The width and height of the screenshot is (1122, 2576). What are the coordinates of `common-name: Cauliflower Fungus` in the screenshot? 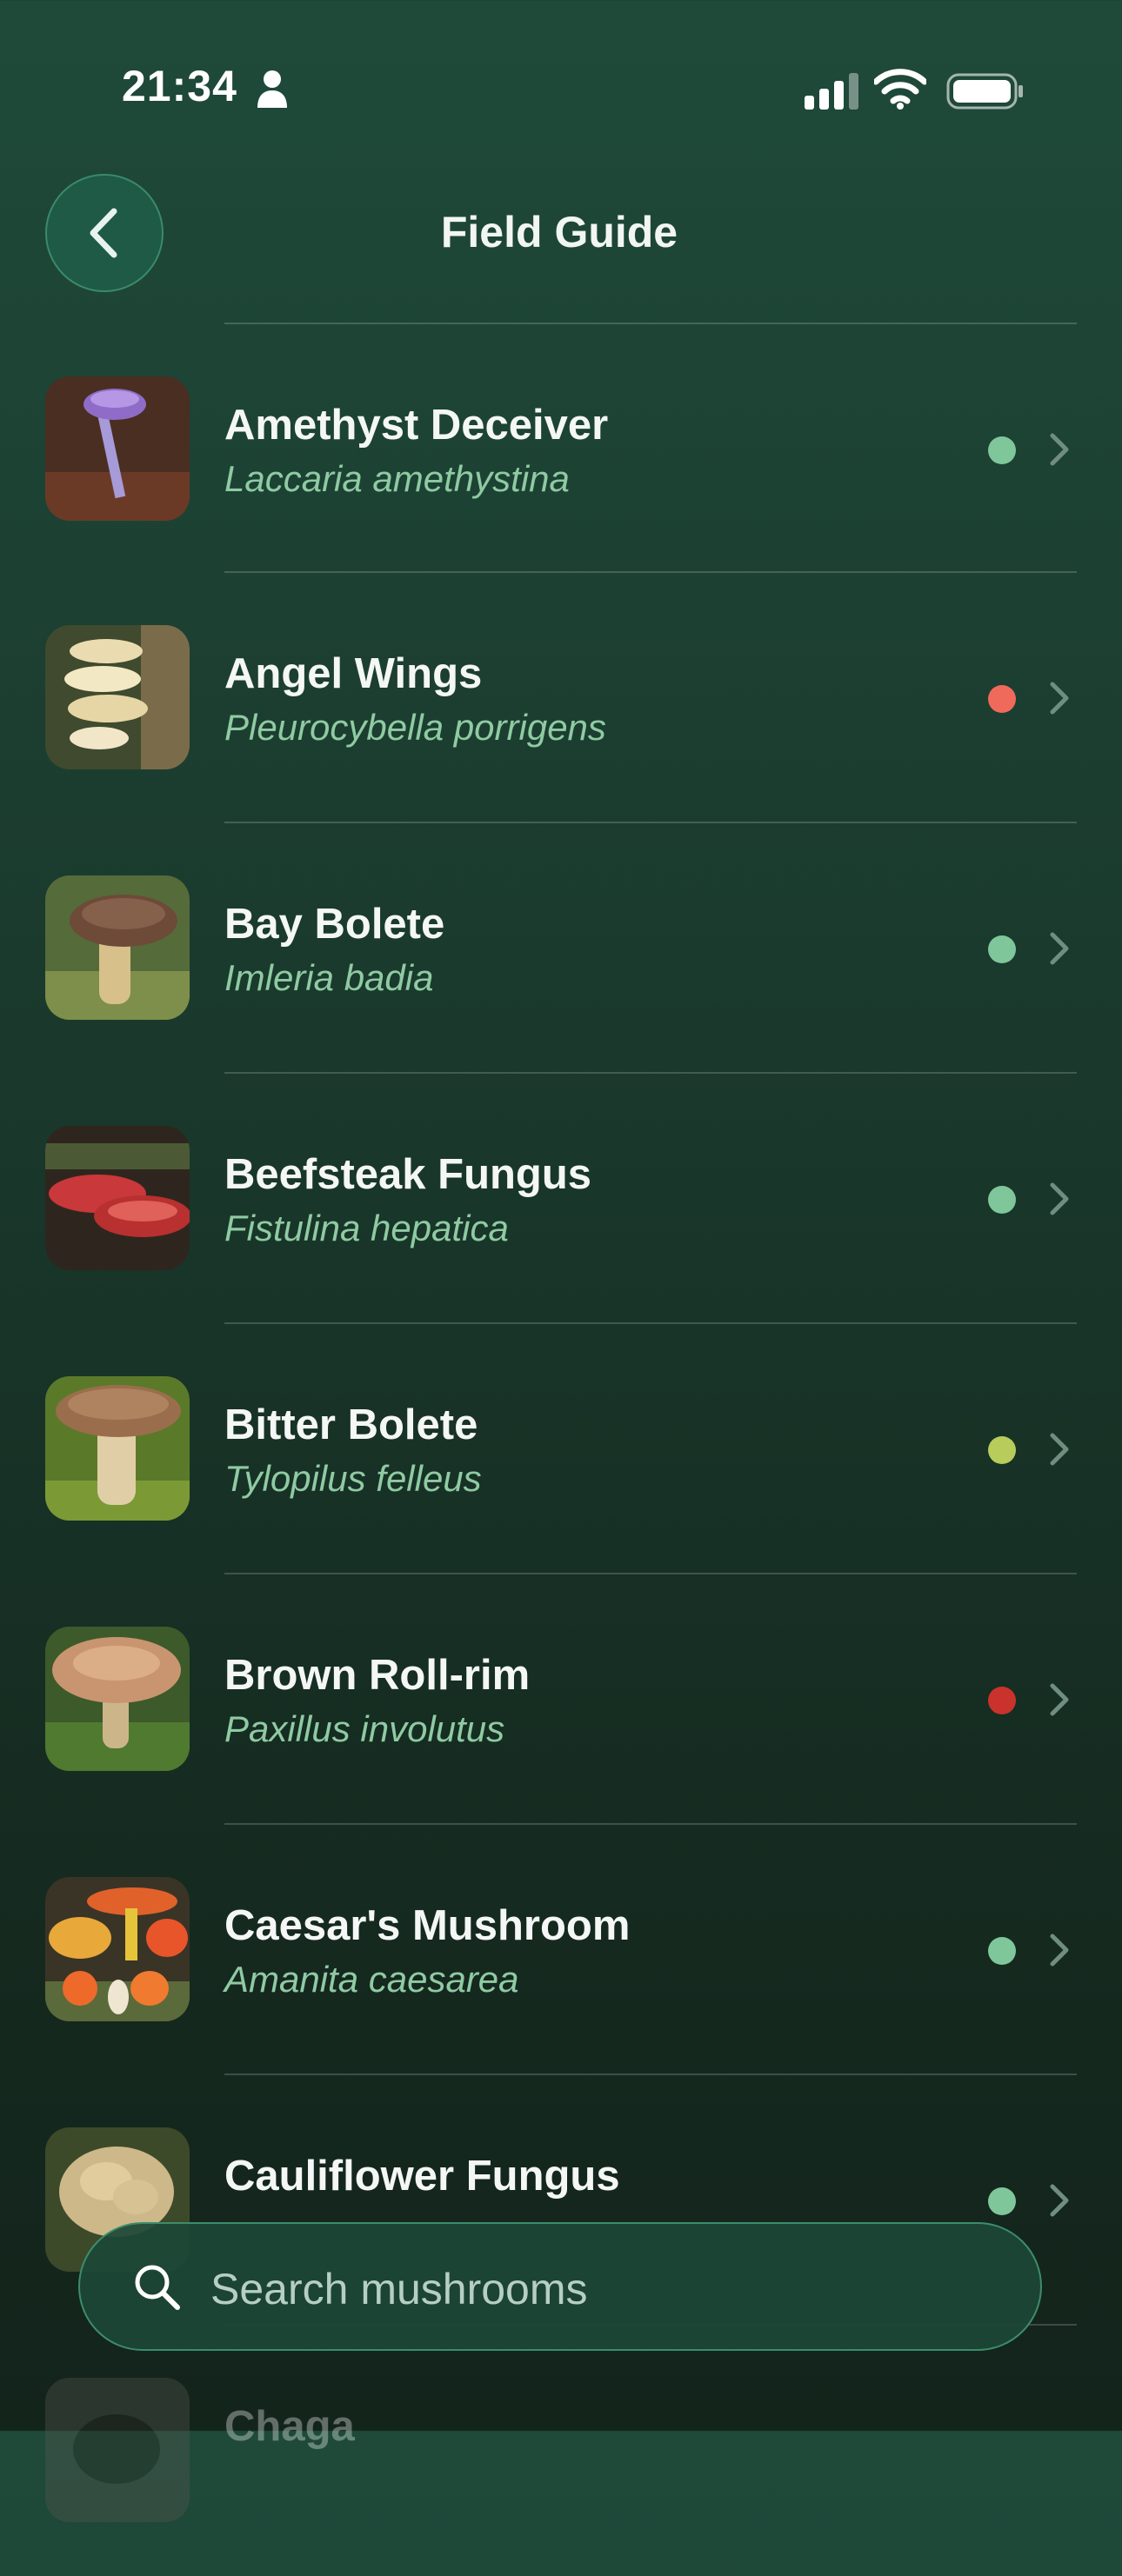 It's located at (422, 2176).